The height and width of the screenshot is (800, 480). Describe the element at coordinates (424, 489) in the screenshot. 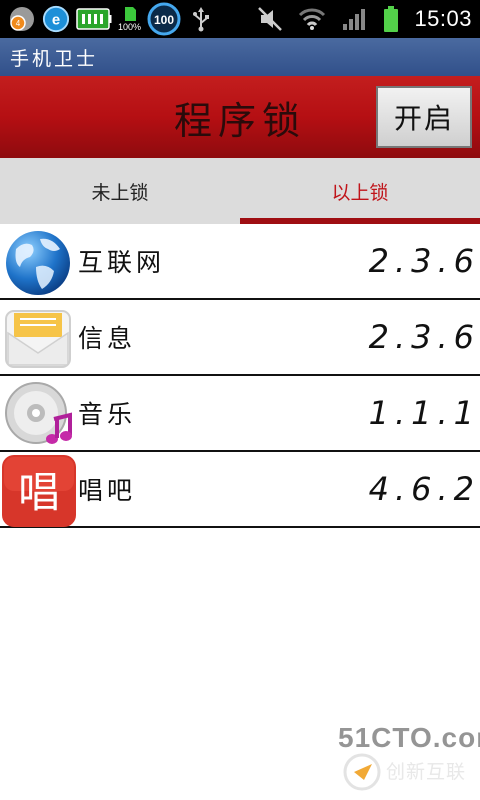

I see `app-version: 4.6.2` at that location.